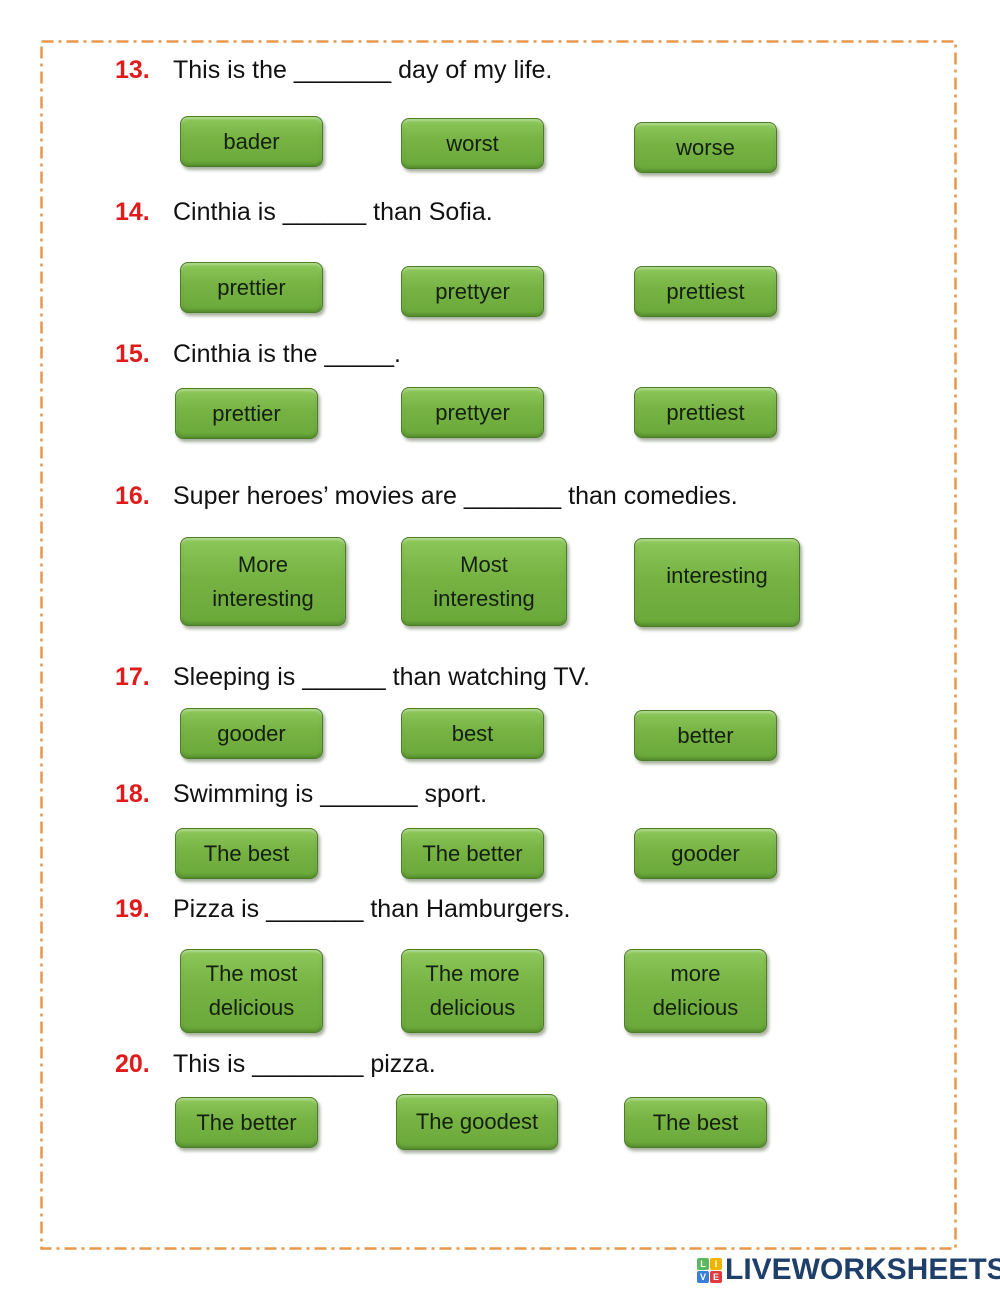  I want to click on liveworksheets-logo: L I V E LIVEWORKSHEETS, so click(848, 1269).